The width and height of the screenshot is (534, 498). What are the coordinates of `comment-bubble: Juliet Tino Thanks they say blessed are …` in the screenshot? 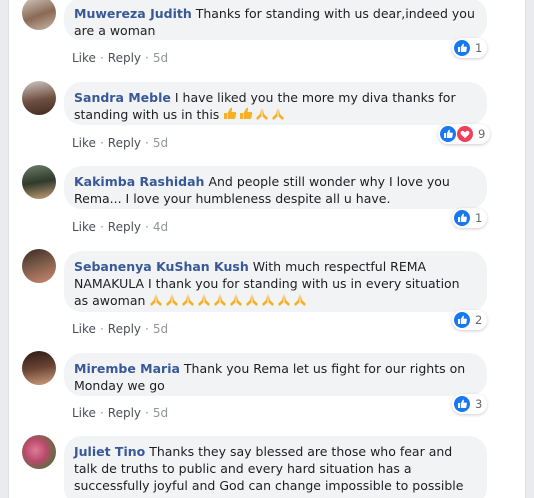 It's located at (275, 467).